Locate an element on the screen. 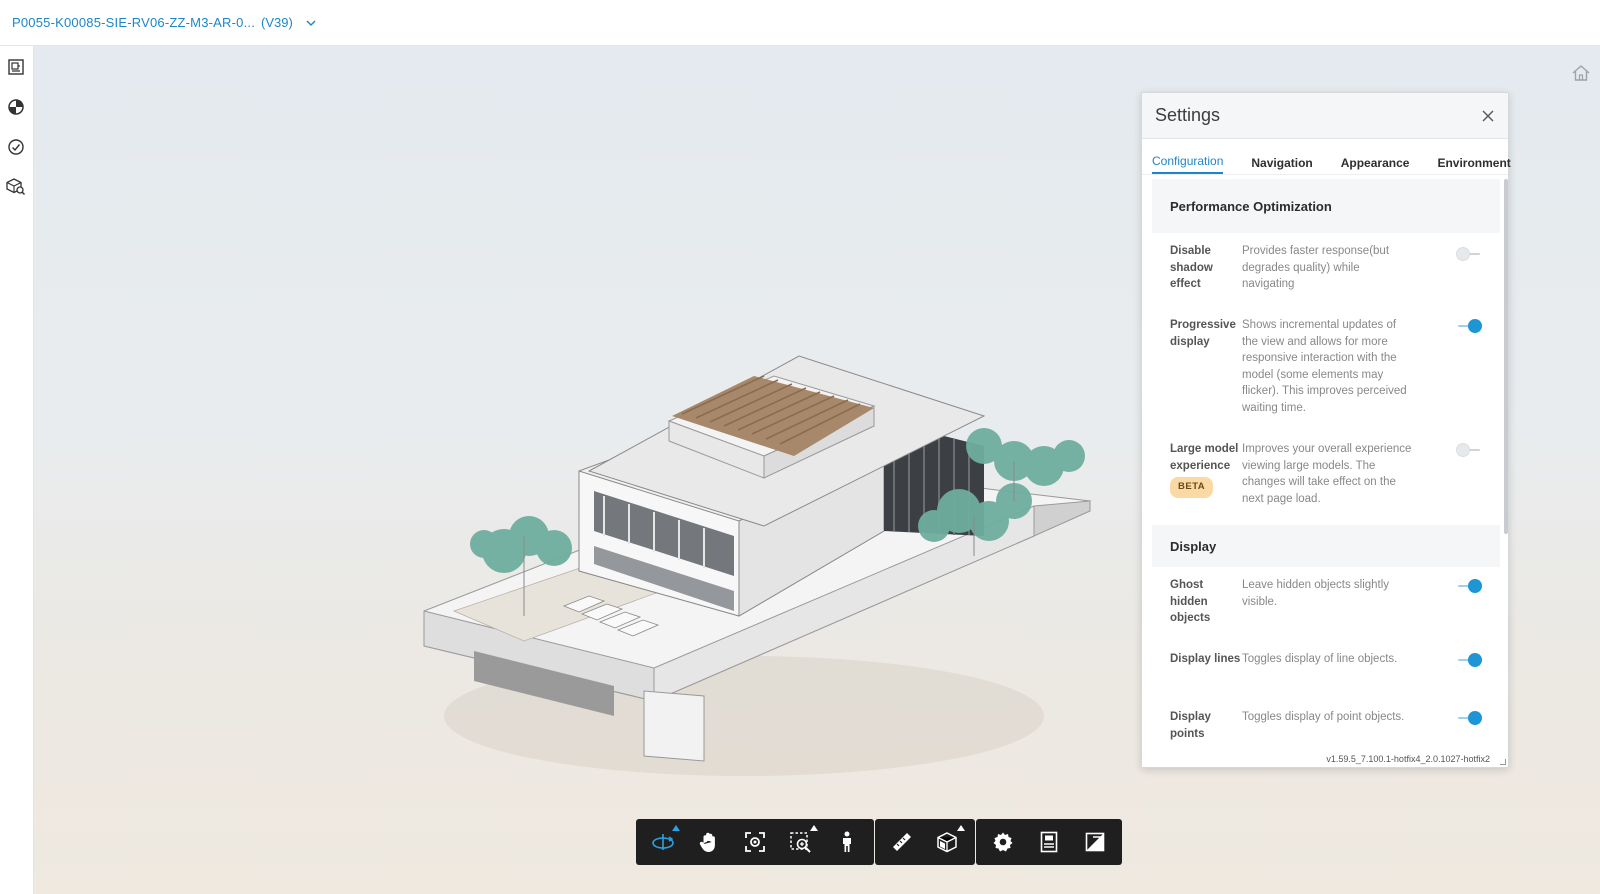  tab-configuration: Configuration is located at coordinates (1188, 164).